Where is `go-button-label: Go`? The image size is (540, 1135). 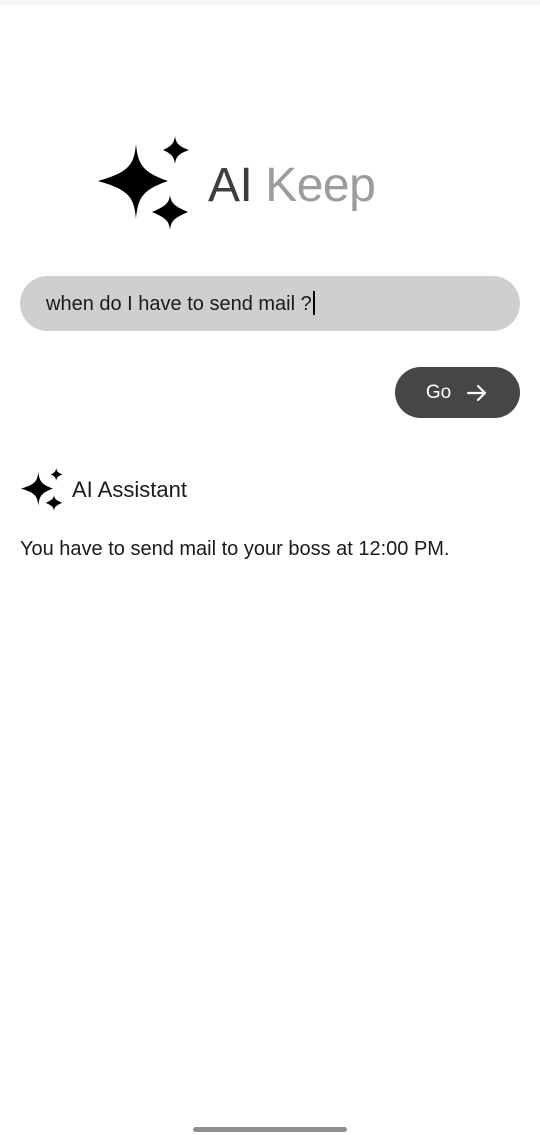
go-button-label: Go is located at coordinates (438, 392).